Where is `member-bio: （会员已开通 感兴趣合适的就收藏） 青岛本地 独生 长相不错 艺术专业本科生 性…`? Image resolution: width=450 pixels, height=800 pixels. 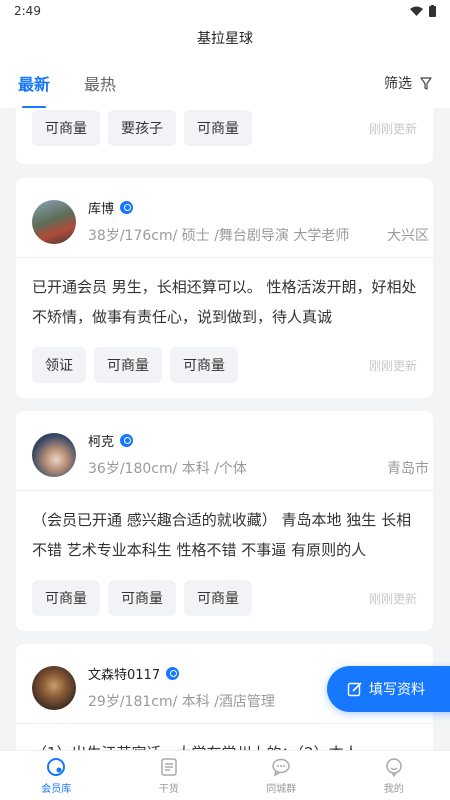
member-bio: （会员已开通 感兴趣合适的就收藏） 青岛本地 独生 长相不错 艺术专业本科生 性… is located at coordinates (224, 530).